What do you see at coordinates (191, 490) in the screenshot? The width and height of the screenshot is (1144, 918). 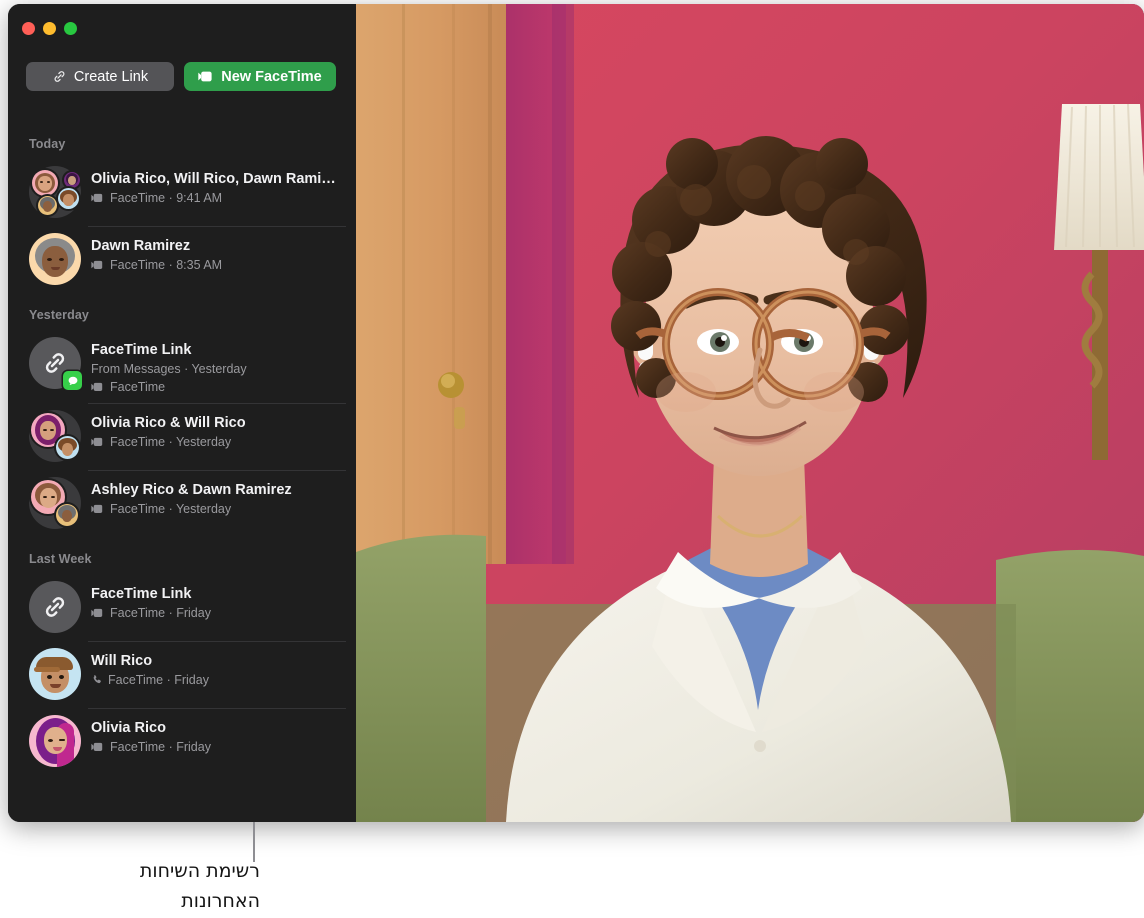 I see `list-item-title: Ashley Rico & Dawn Ramirez` at bounding box center [191, 490].